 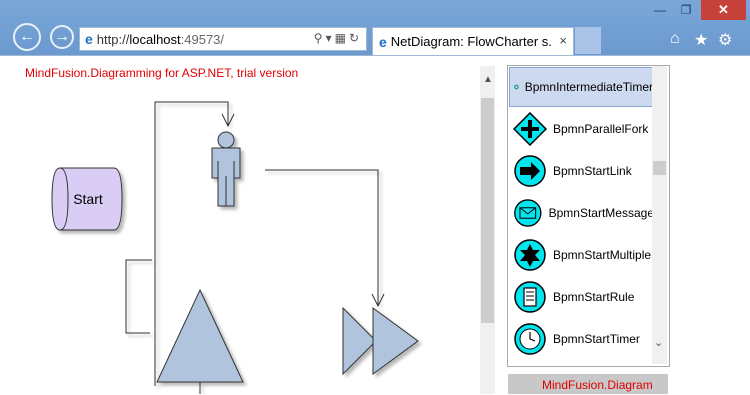 I want to click on palette-item-label: BpmnStartMessage, so click(x=601, y=213).